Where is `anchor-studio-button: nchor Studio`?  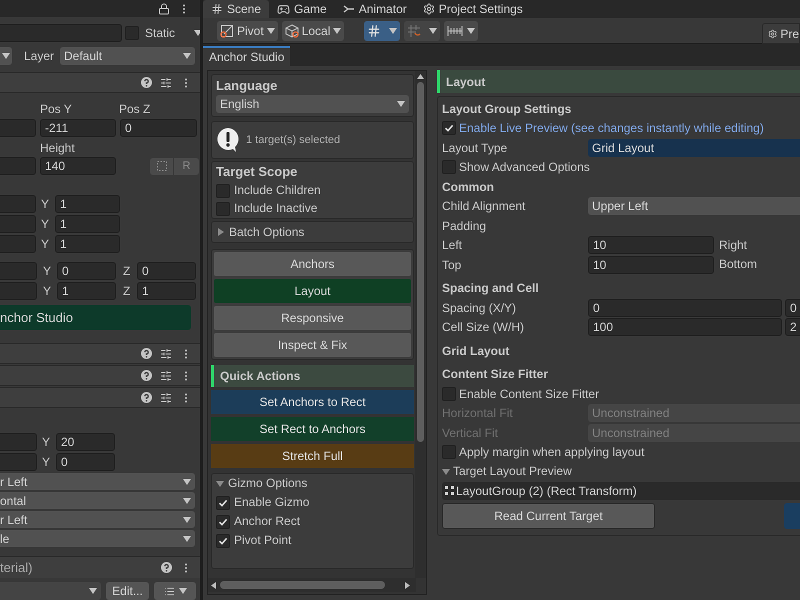
anchor-studio-button: nchor Studio is located at coordinates (95, 317).